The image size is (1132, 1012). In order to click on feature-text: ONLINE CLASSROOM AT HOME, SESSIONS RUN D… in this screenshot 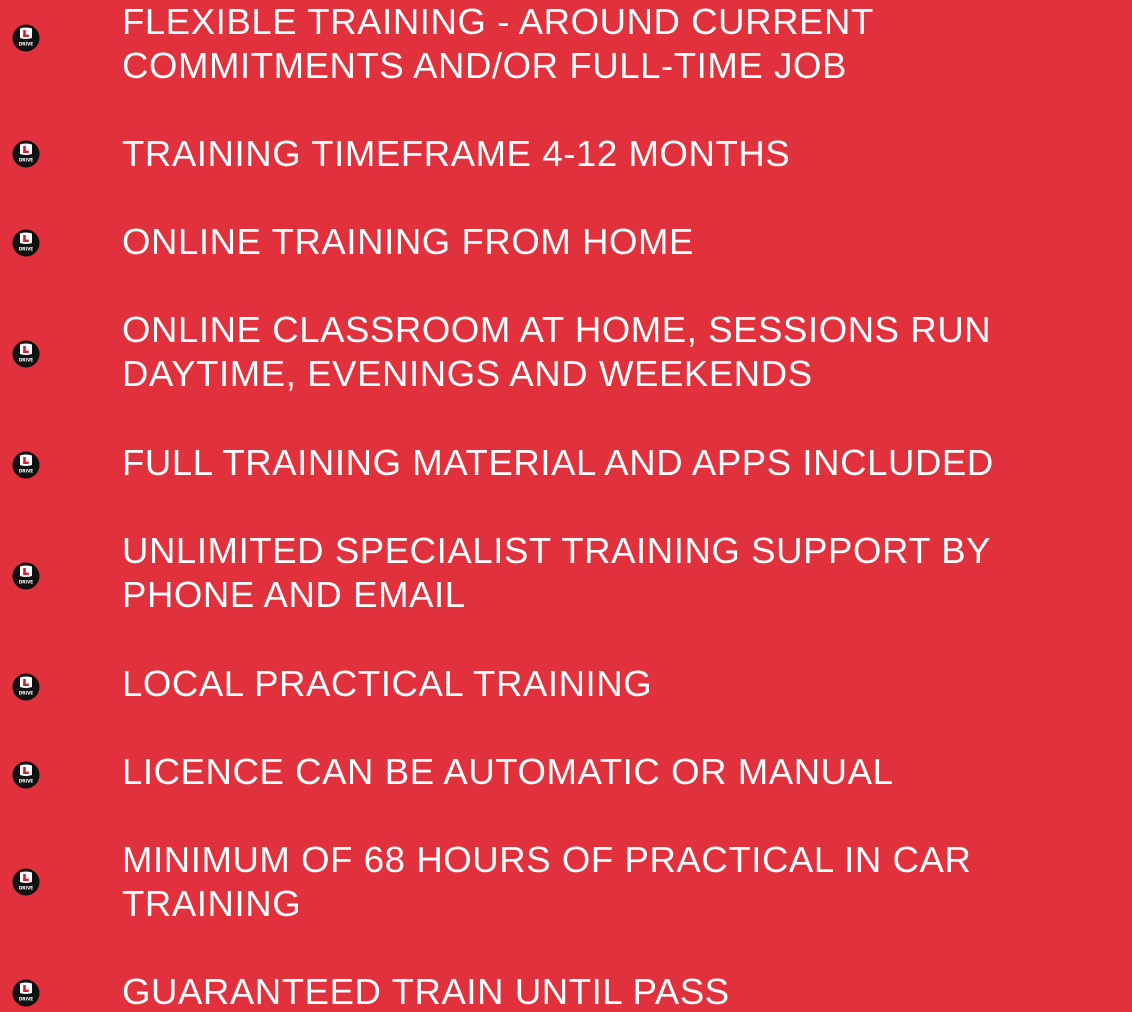, I will do `click(627, 352)`.